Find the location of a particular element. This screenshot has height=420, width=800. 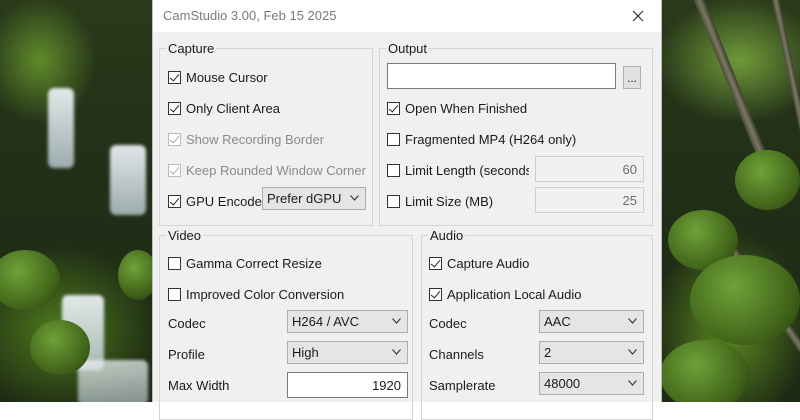

improved-color-checkbox is located at coordinates (174, 294).